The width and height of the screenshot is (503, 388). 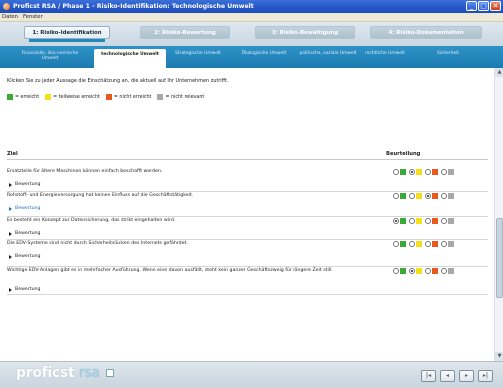 What do you see at coordinates (130, 58) in the screenshot?
I see `tab-technological: technologische Umwelt` at bounding box center [130, 58].